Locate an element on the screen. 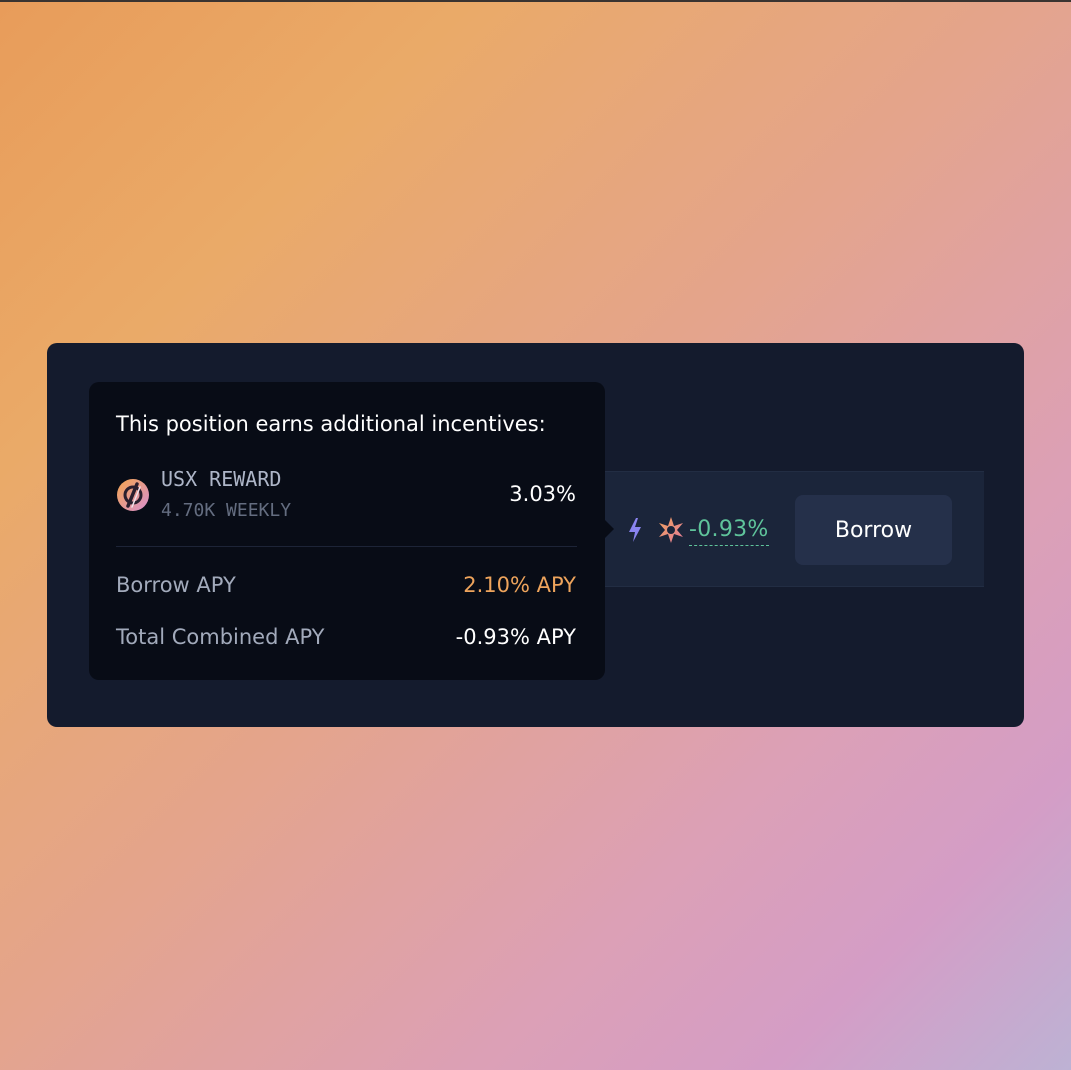 This screenshot has height=1070, width=1071. lightning-bolt-icon is located at coordinates (635, 530).